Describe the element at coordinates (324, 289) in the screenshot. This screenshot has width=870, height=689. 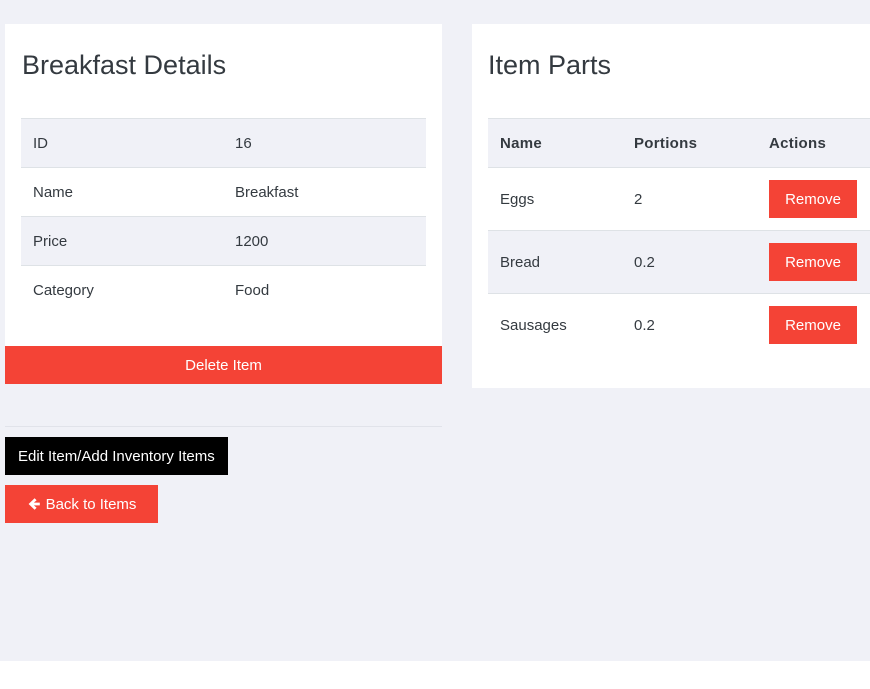
I see `details-value: Food` at that location.